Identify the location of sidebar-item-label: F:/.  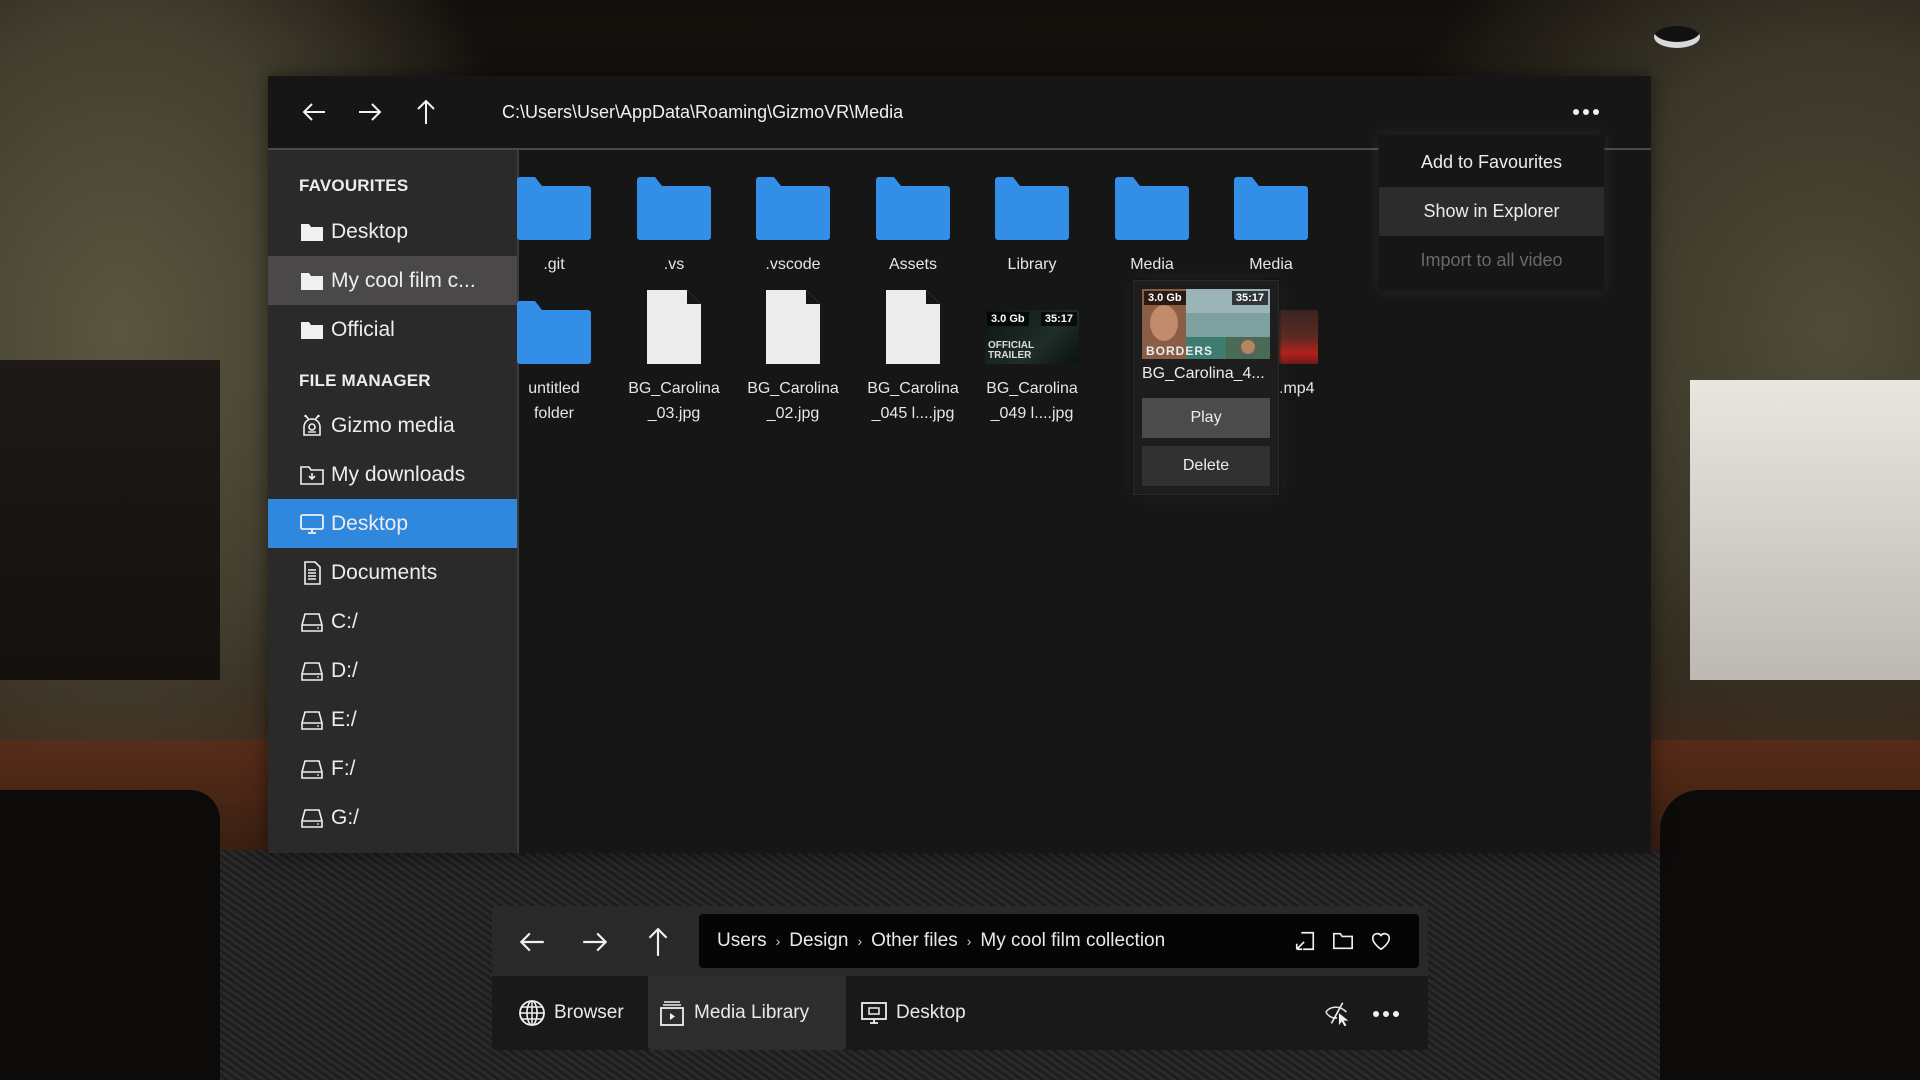
(343, 768).